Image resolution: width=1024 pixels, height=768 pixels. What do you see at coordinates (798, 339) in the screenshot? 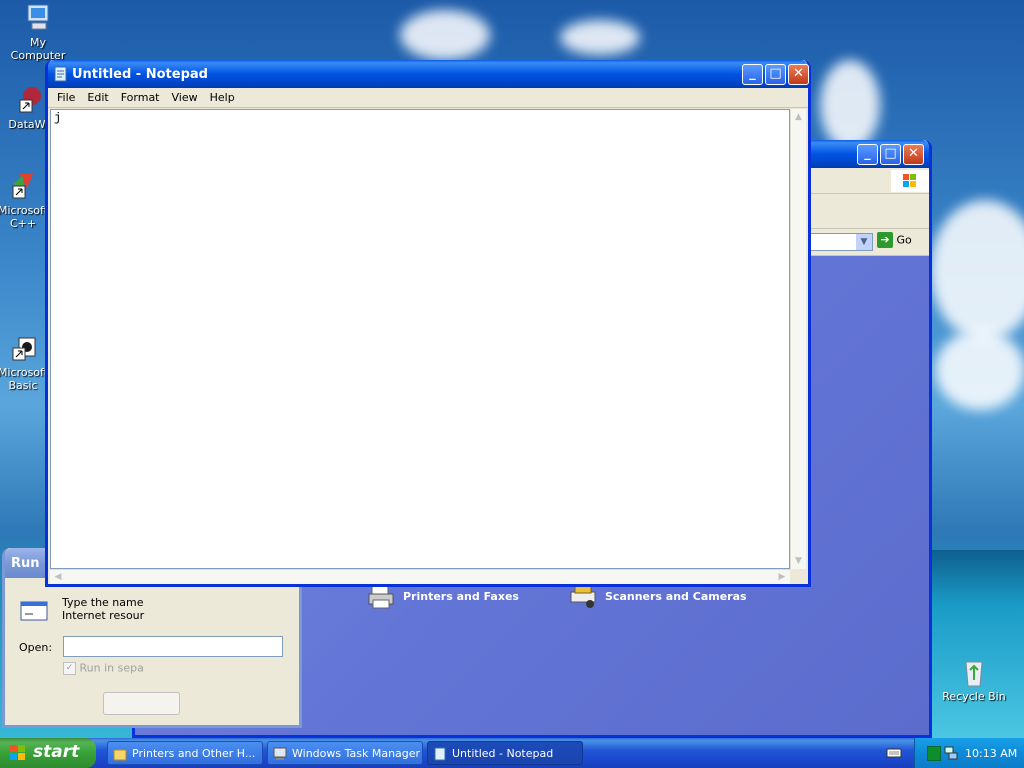
I see `vertical-scrollbar: ▲ ▼` at bounding box center [798, 339].